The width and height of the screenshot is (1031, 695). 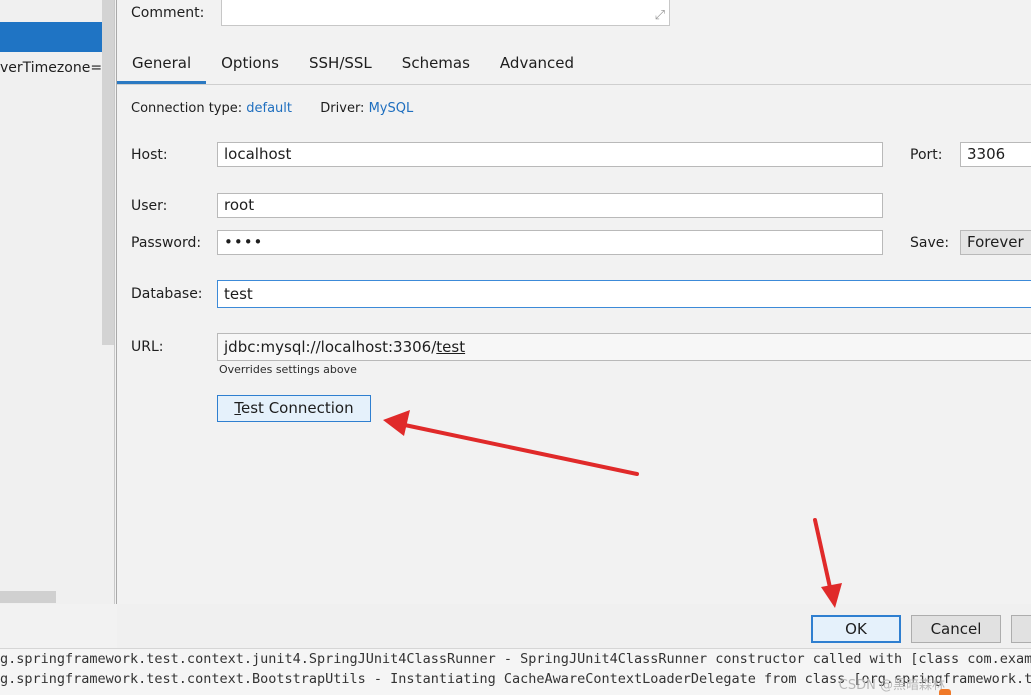 I want to click on connection-type-label: Connection type:, so click(x=187, y=108).